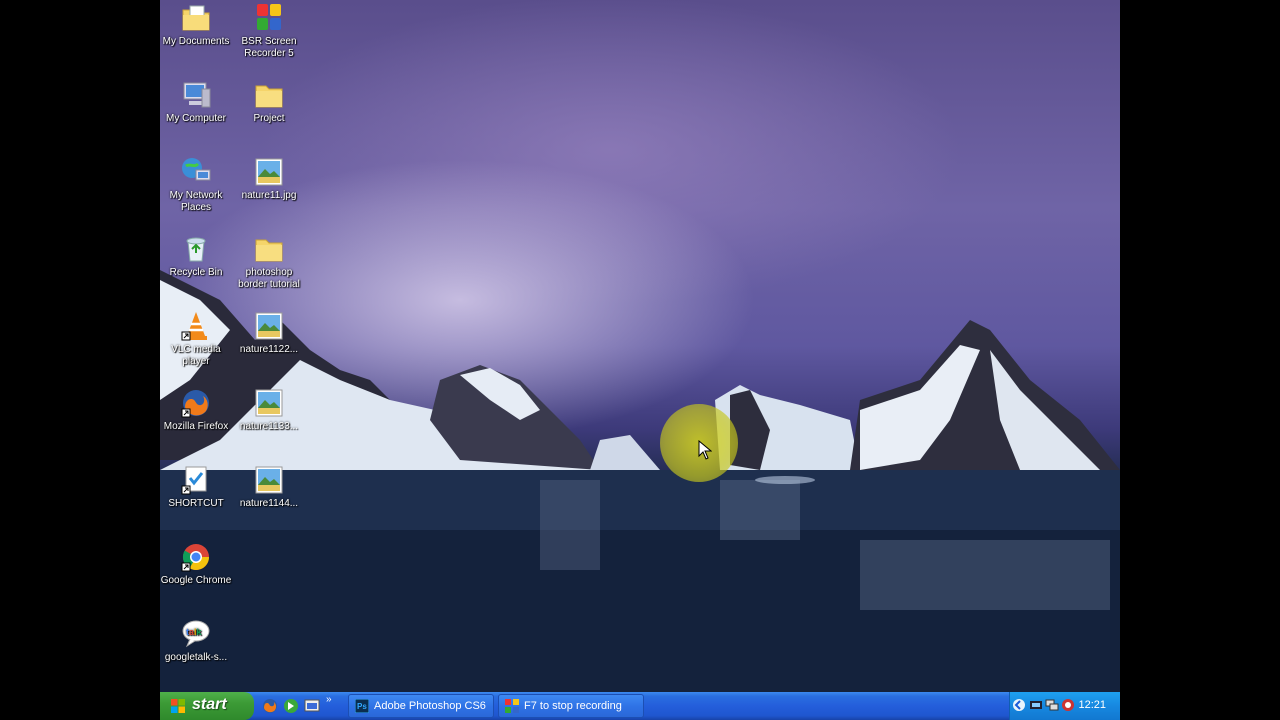 This screenshot has width=1280, height=720. I want to click on desktop-icon-label: Project, so click(269, 118).